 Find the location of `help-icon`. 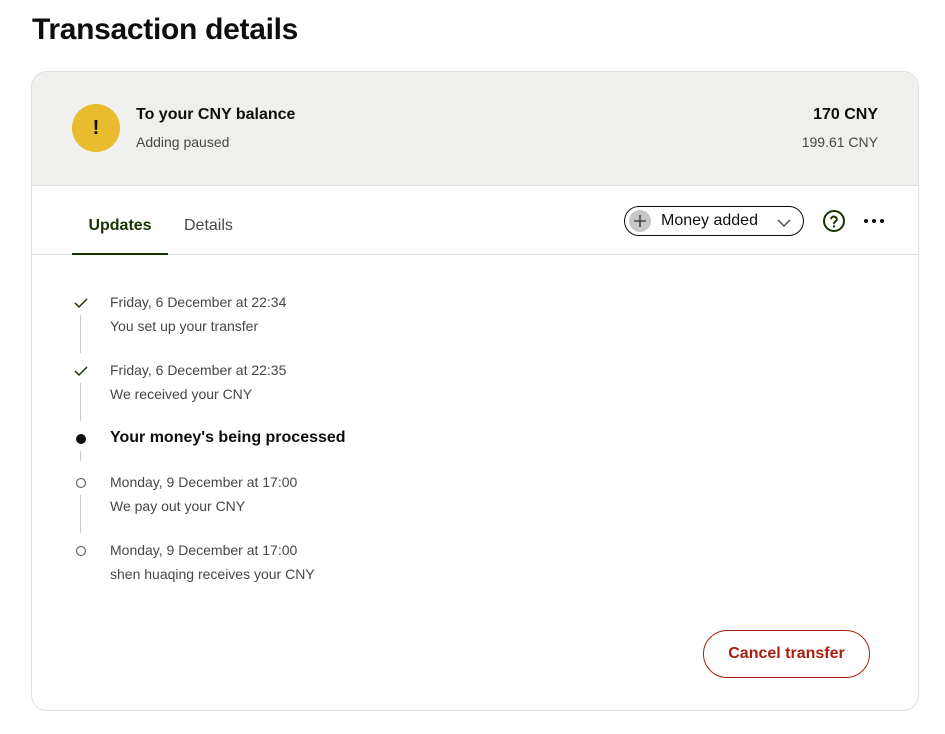

help-icon is located at coordinates (834, 221).